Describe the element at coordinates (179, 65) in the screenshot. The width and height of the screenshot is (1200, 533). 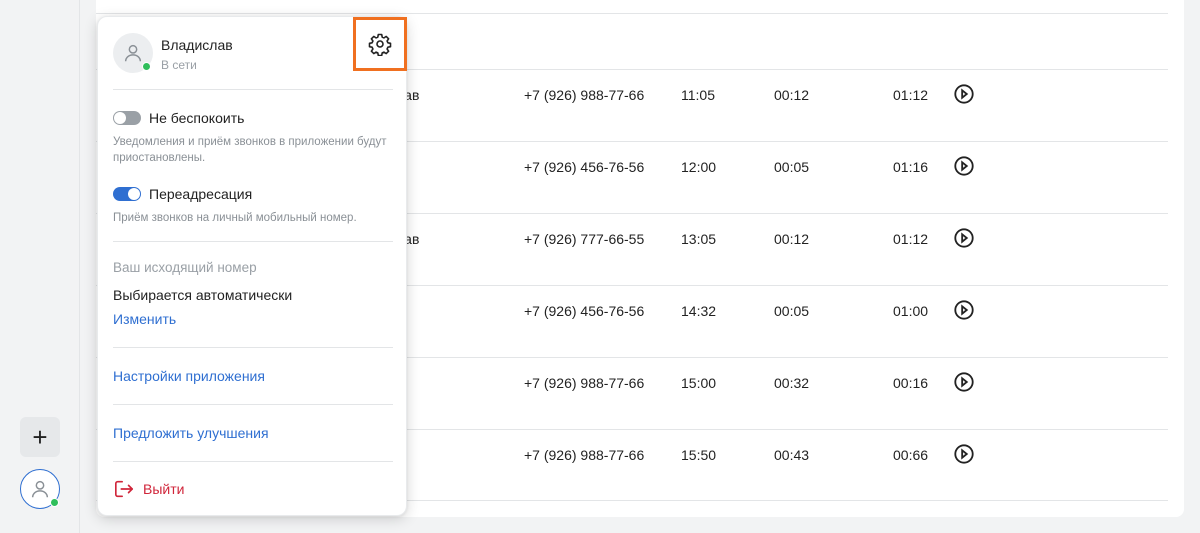
I see `profile-status: В сети` at that location.